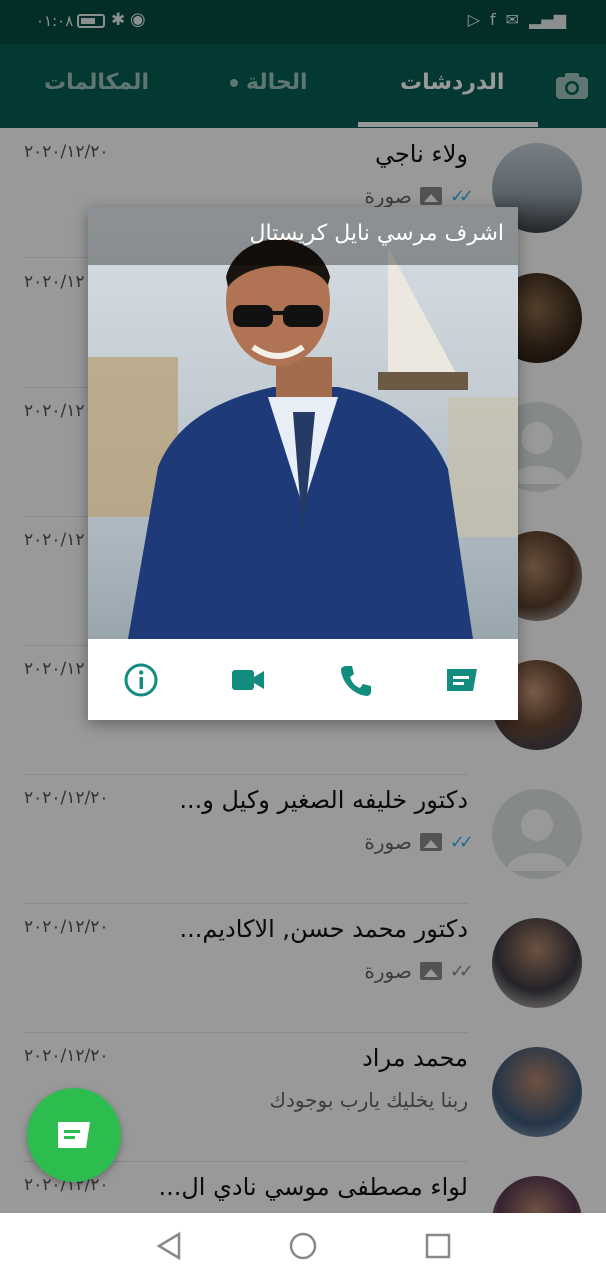 The image size is (606, 1280). Describe the element at coordinates (248, 680) in the screenshot. I see `video-call-icon` at that location.